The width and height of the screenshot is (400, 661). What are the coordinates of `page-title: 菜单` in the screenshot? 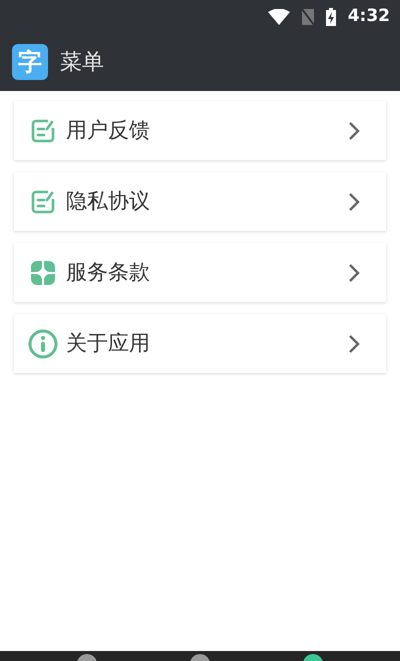 It's located at (82, 62).